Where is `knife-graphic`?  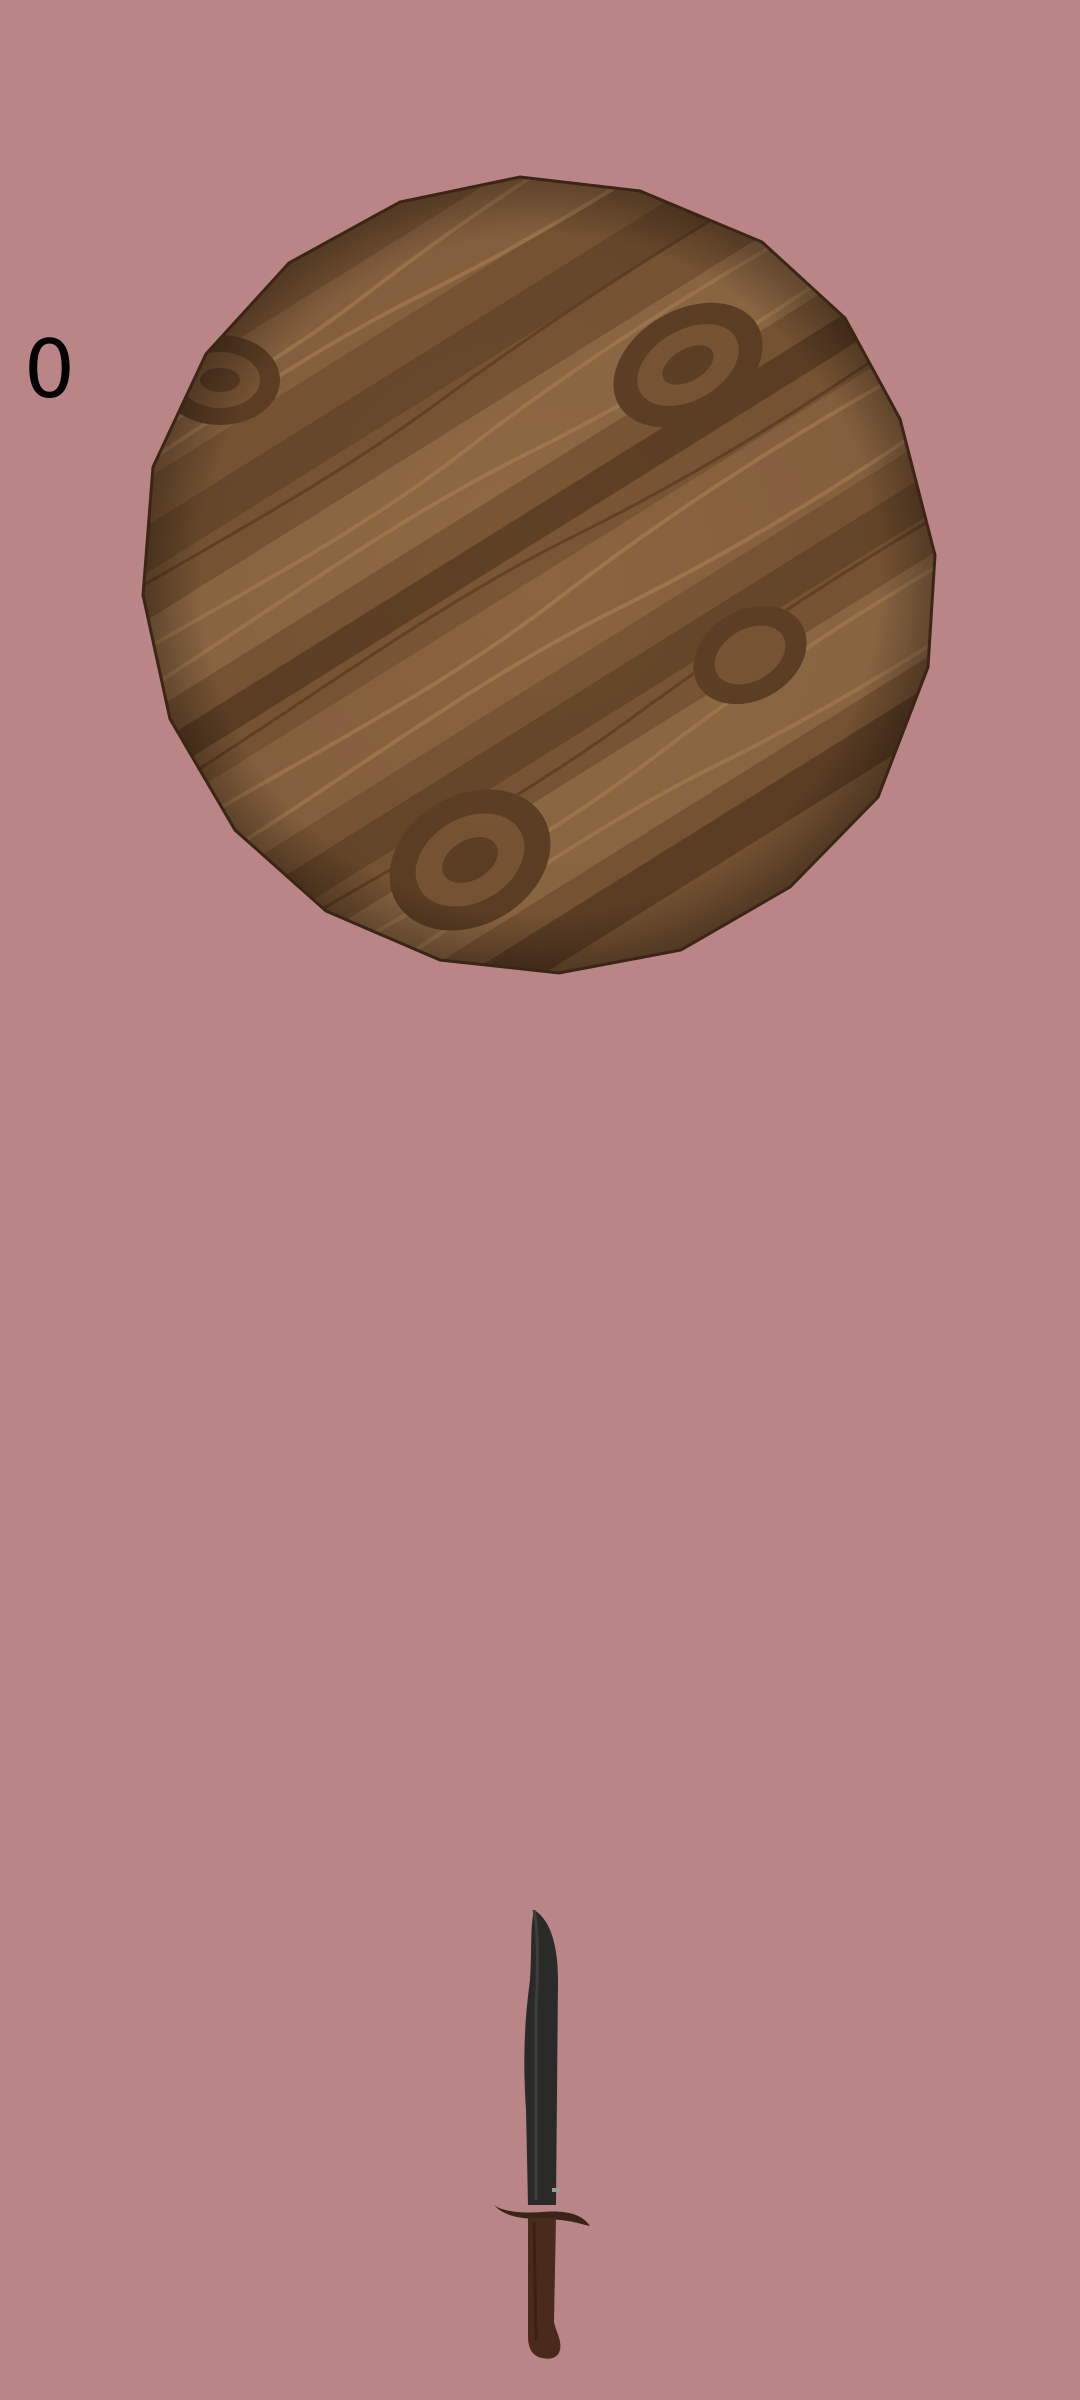 knife-graphic is located at coordinates (542, 2134).